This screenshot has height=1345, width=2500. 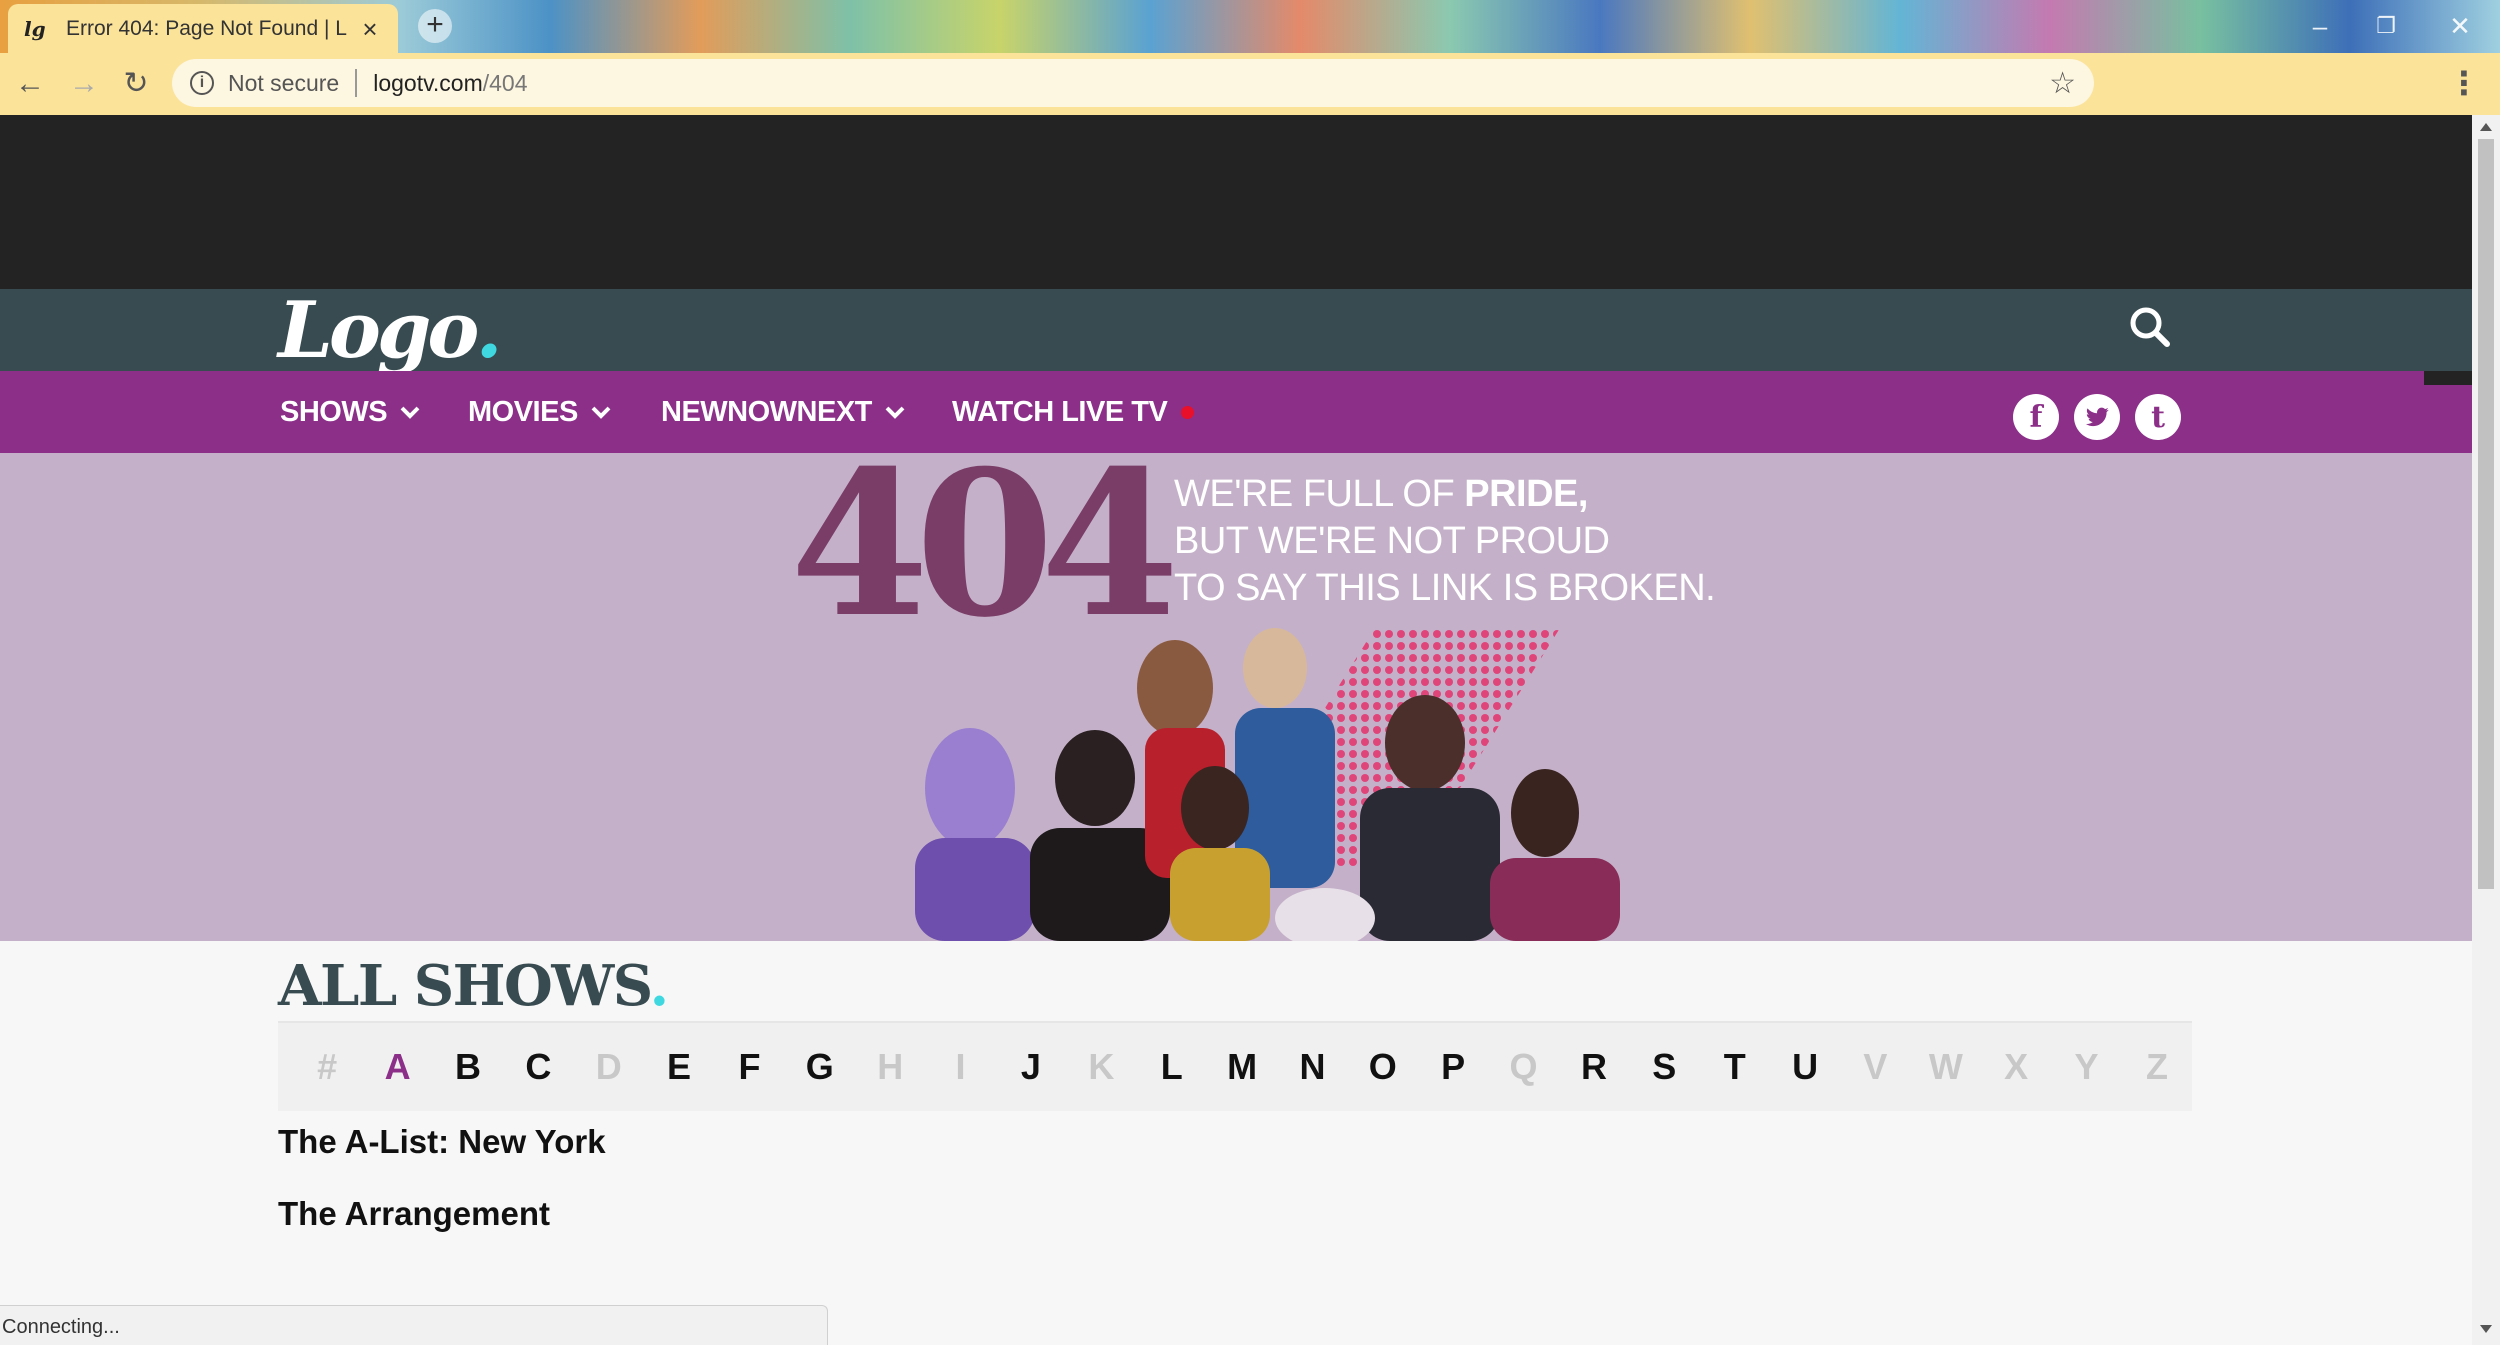 What do you see at coordinates (136, 84) in the screenshot?
I see `reload-icon: ↻` at bounding box center [136, 84].